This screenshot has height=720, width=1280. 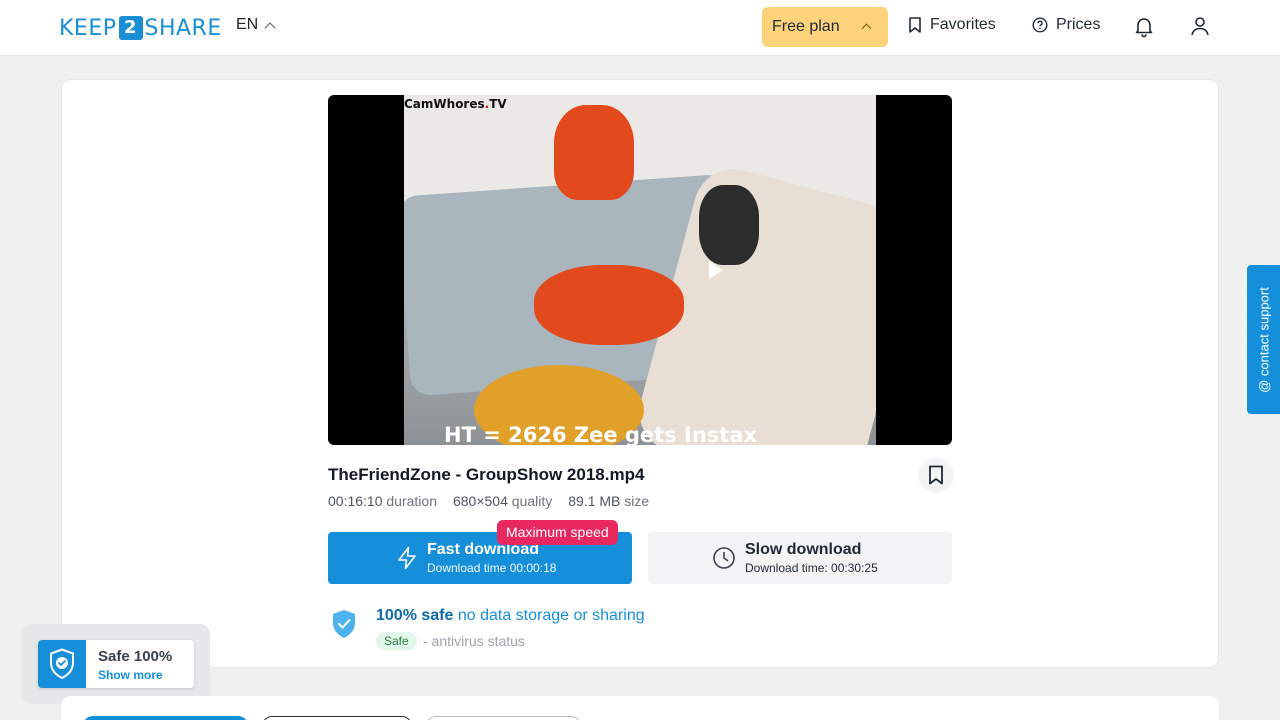 What do you see at coordinates (88, 28) in the screenshot?
I see `logo-text-left: KEEP` at bounding box center [88, 28].